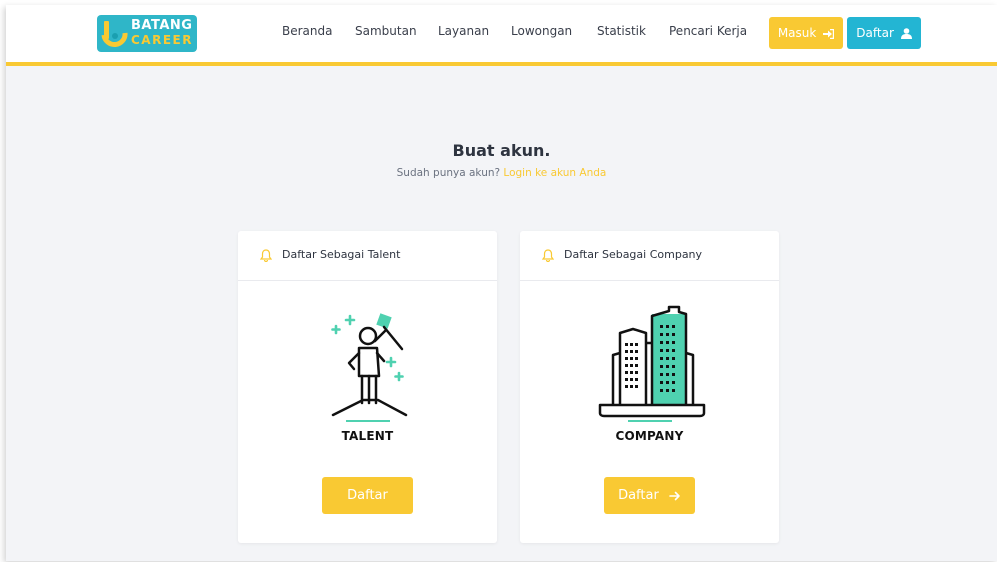 The height and width of the screenshot is (562, 997). I want to click on talent-card-heading: Daftar Sebagai Talent, so click(341, 254).